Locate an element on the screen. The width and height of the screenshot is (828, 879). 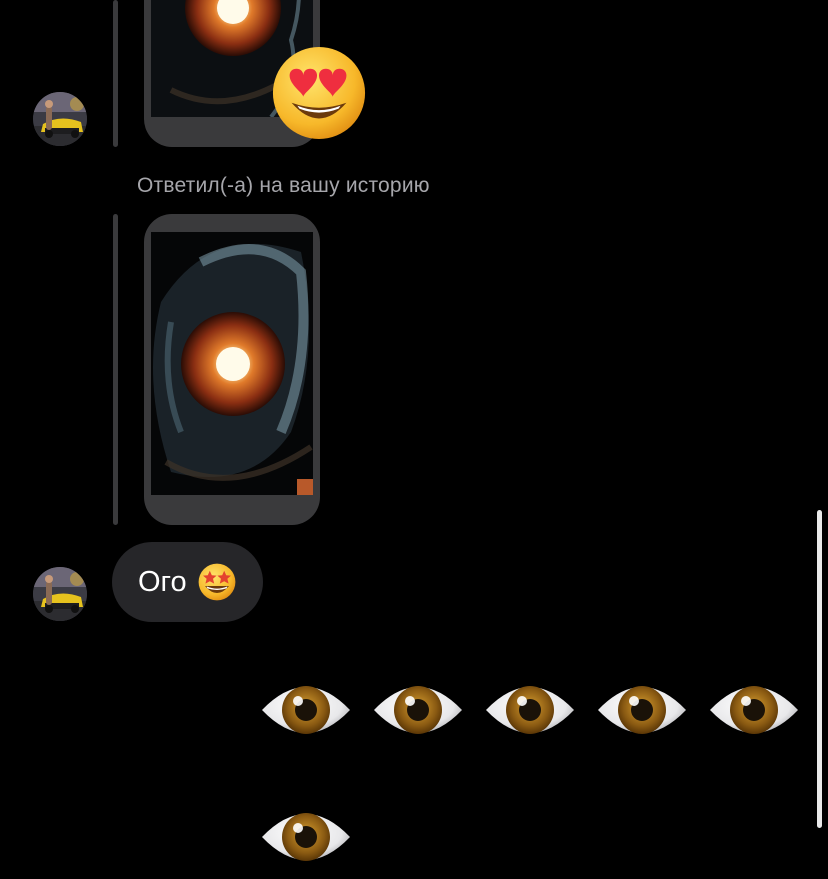
outgoing-emoji-message is located at coordinates (530, 710).